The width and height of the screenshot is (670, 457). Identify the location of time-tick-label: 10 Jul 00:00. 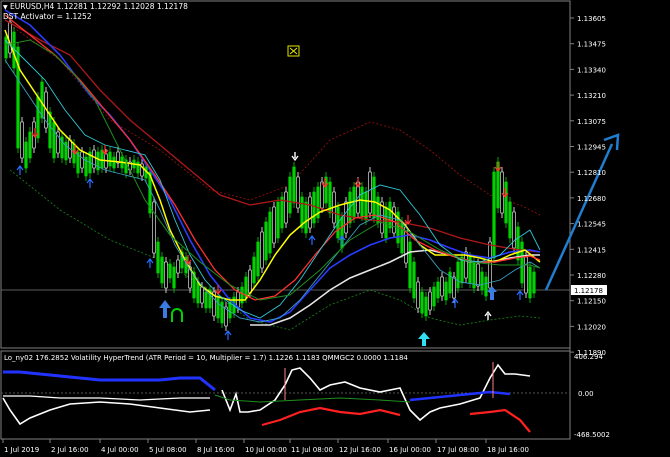
(266, 450).